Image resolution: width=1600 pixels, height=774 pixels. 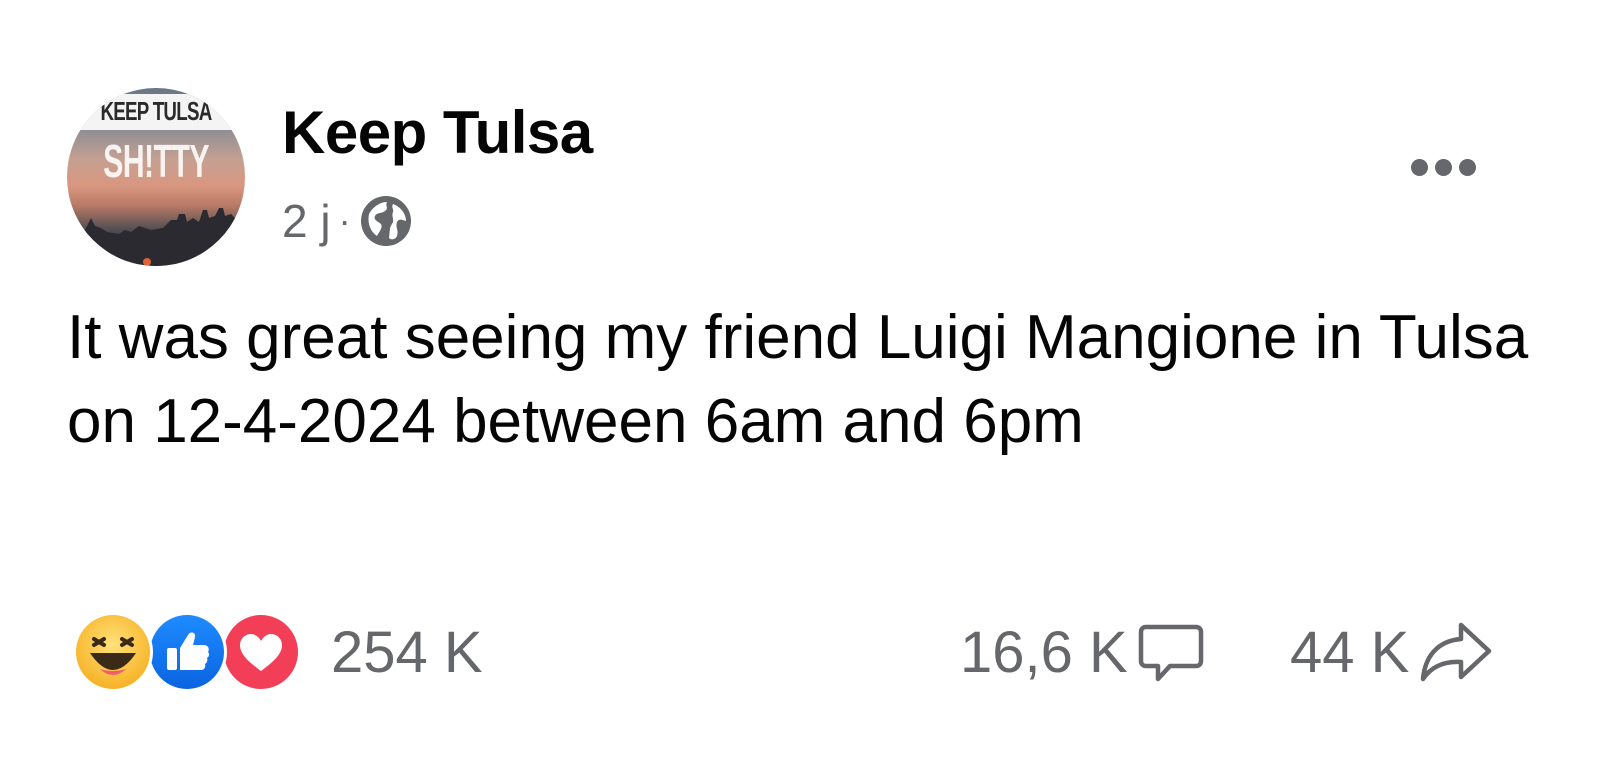 What do you see at coordinates (407, 652) in the screenshot?
I see `reaction-count: 254 K` at bounding box center [407, 652].